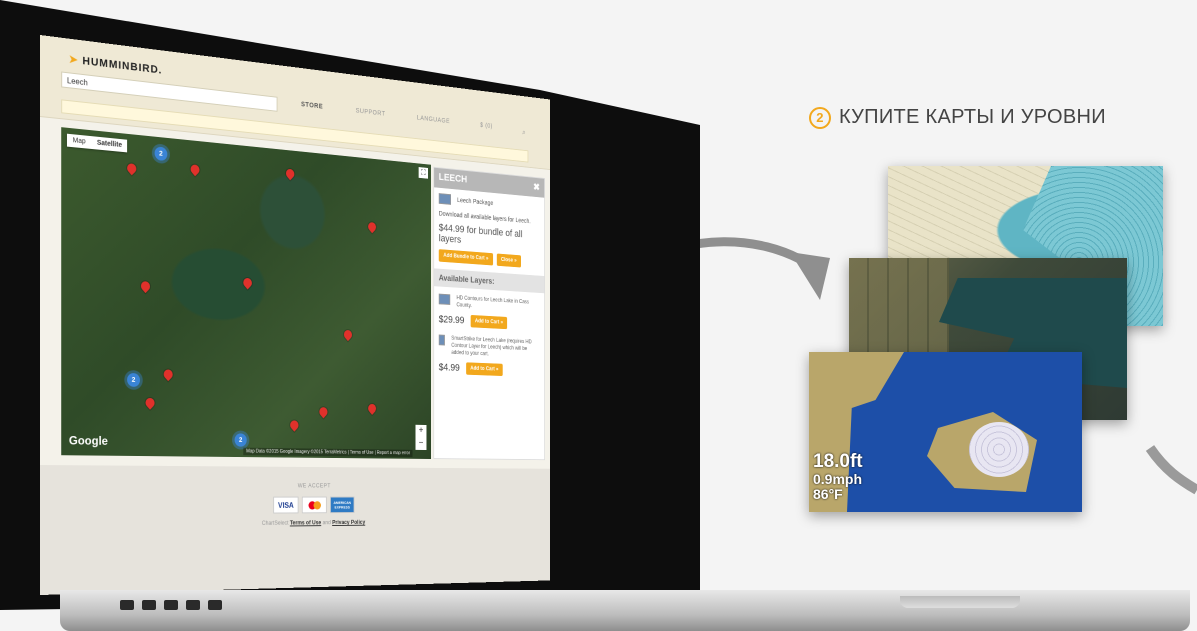 This screenshot has height=631, width=1197. Describe the element at coordinates (489, 280) in the screenshot. I see `available-layers-heading: Available Layers:` at that location.